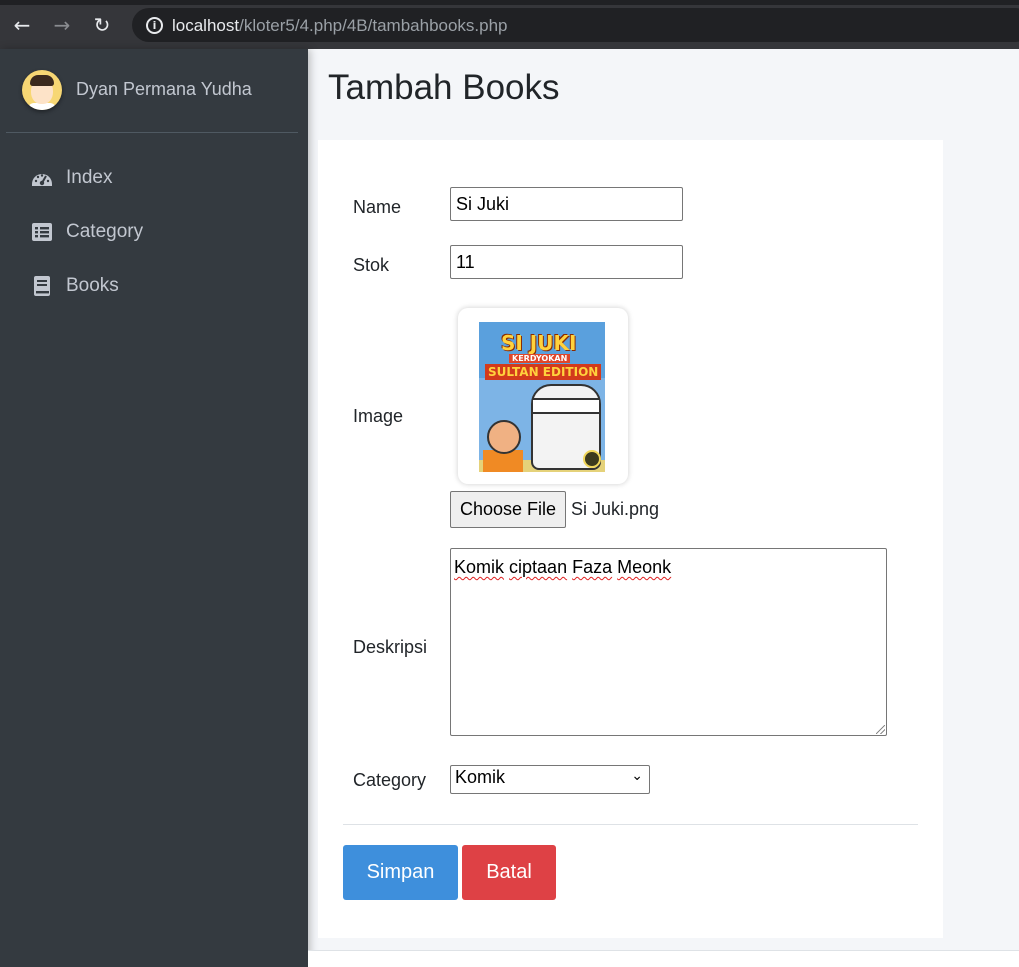 The width and height of the screenshot is (1019, 967). I want to click on deskripsi-label: Deskripsi, so click(390, 647).